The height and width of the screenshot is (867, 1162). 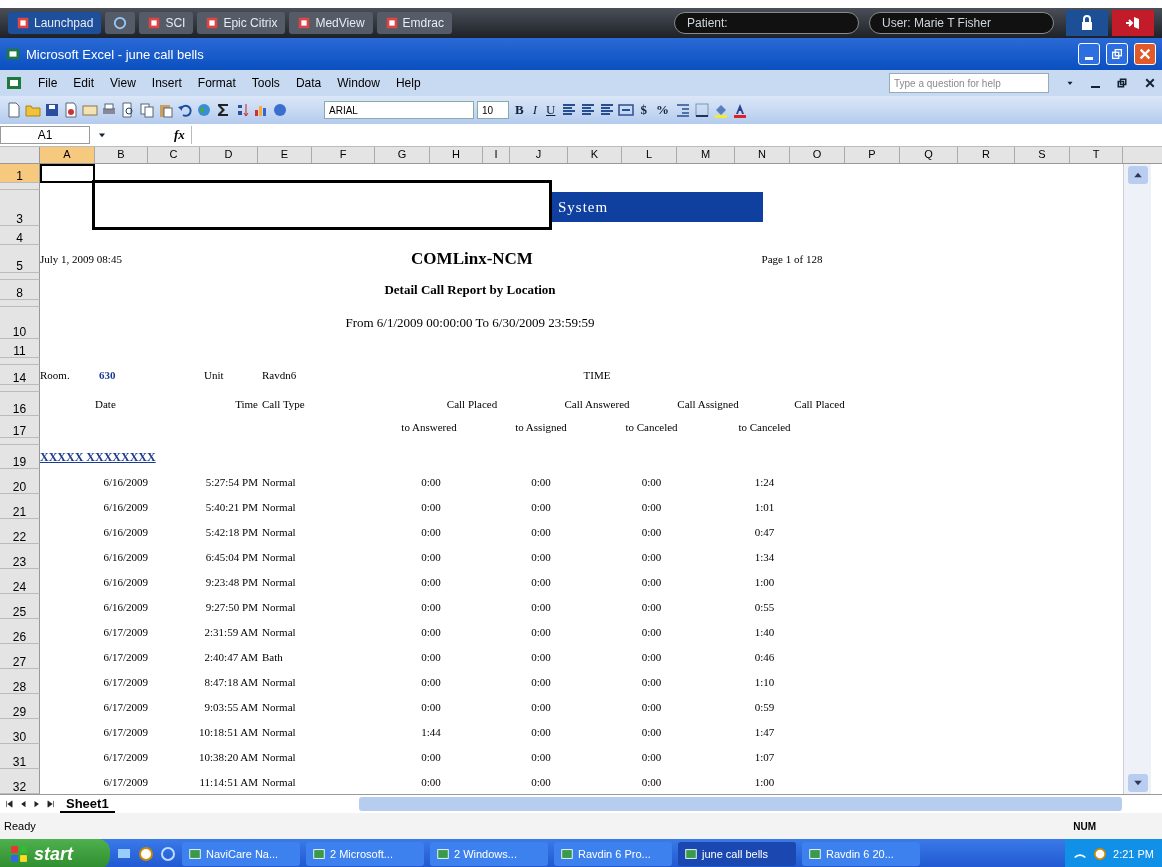 I want to click on exit-button, so click(x=1133, y=23).